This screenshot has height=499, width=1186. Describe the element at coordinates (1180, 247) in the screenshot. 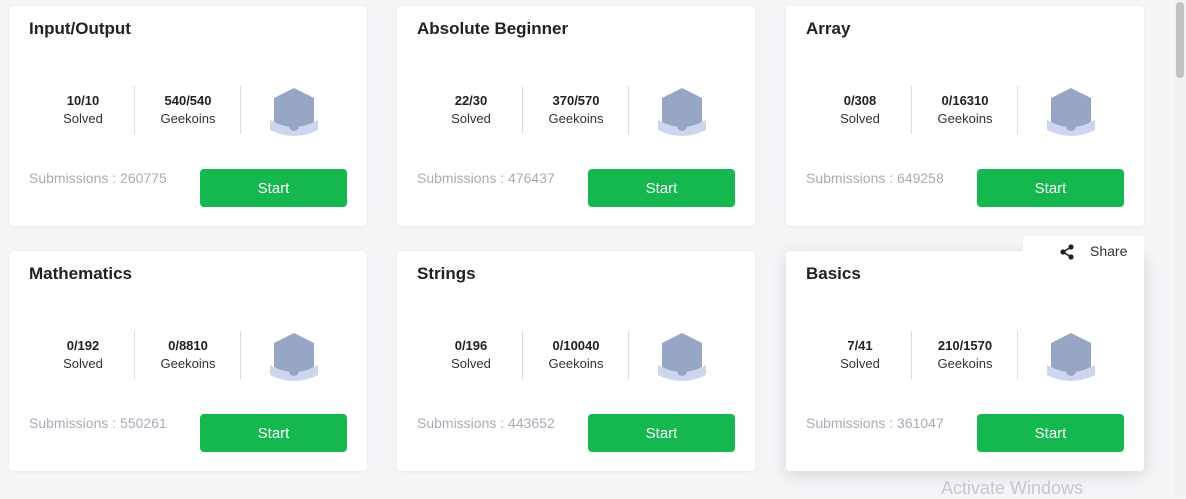

I see `vertical-scrollbar` at that location.